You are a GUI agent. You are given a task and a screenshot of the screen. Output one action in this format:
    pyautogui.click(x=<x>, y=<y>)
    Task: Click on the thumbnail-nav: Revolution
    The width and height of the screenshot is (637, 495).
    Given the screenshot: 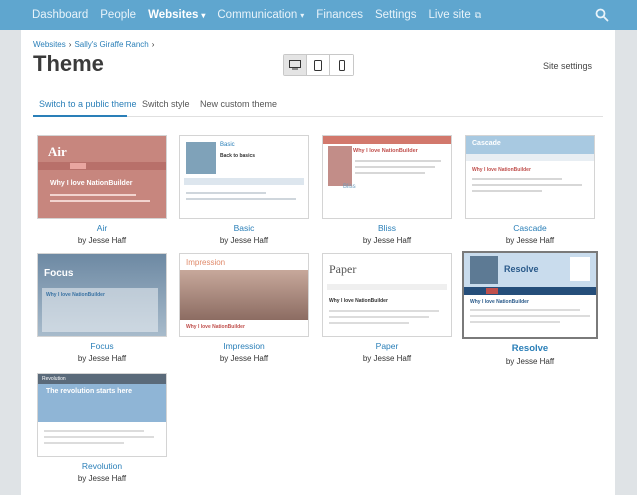 What is the action you would take?
    pyautogui.click(x=102, y=379)
    